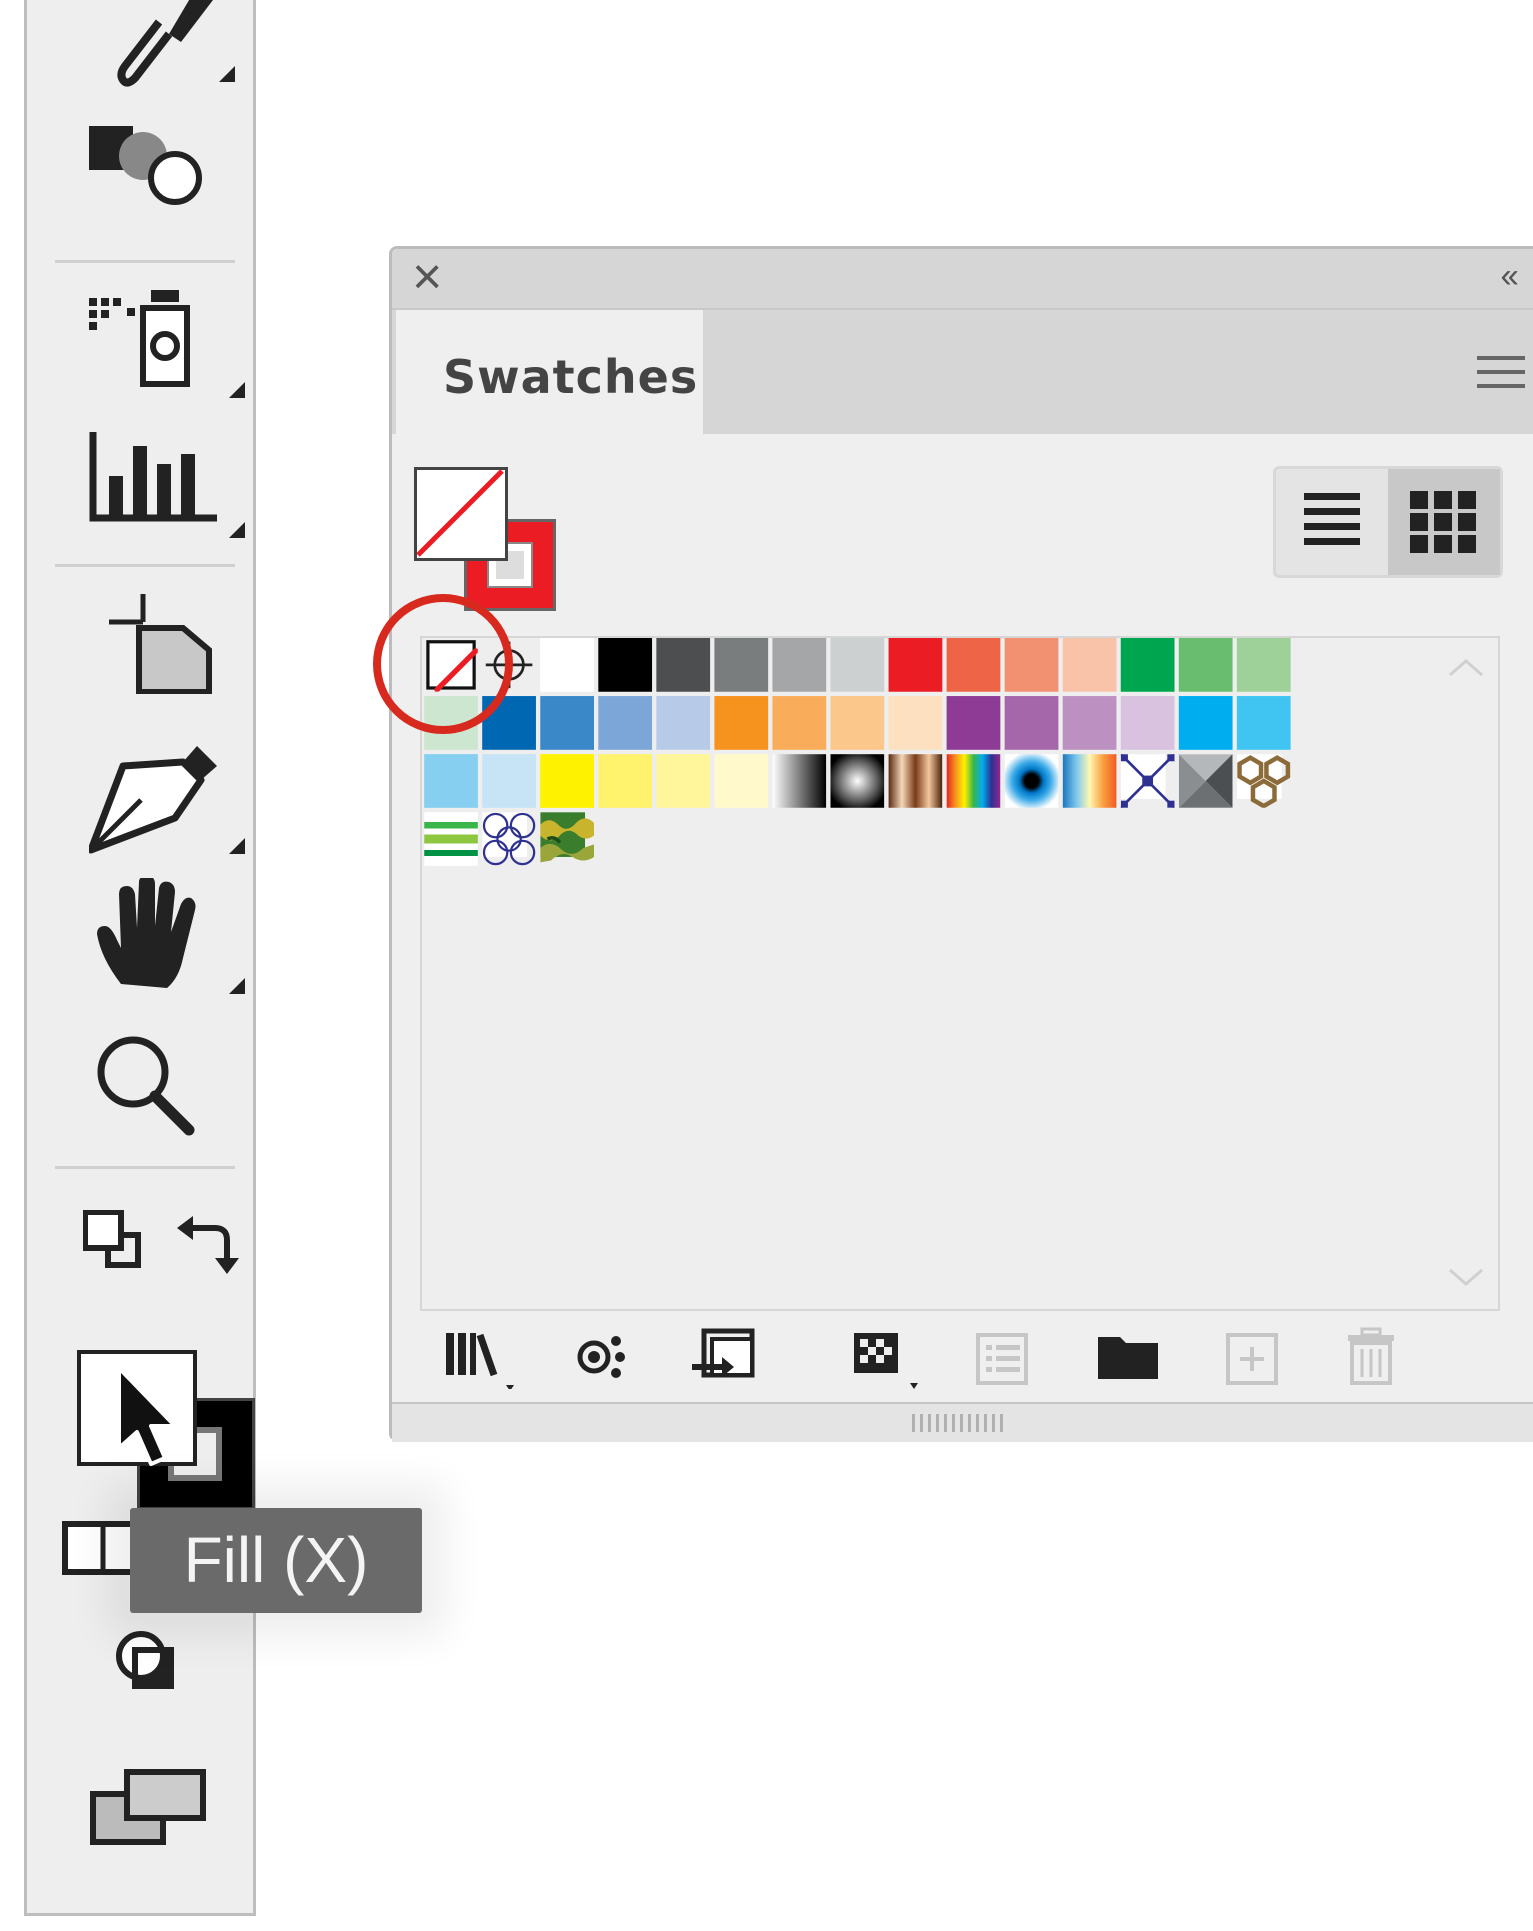 The image size is (1533, 1931). Describe the element at coordinates (427, 277) in the screenshot. I see `close-icon: ×` at that location.